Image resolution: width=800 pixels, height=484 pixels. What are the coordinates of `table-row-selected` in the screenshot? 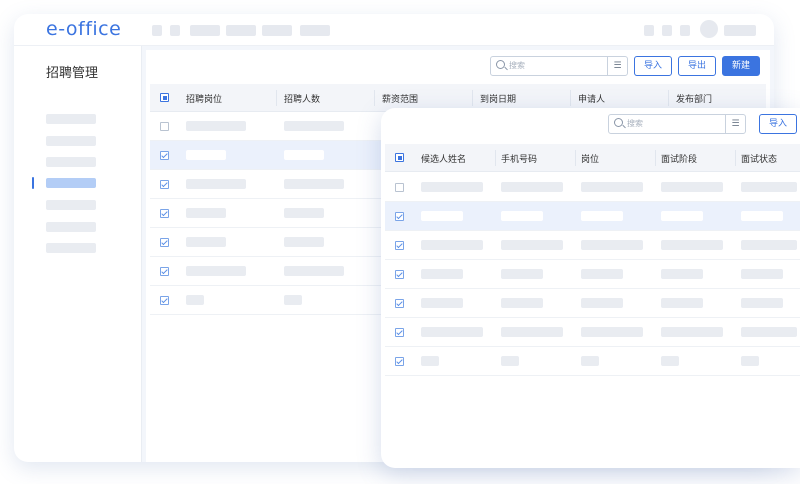 It's located at (592, 216).